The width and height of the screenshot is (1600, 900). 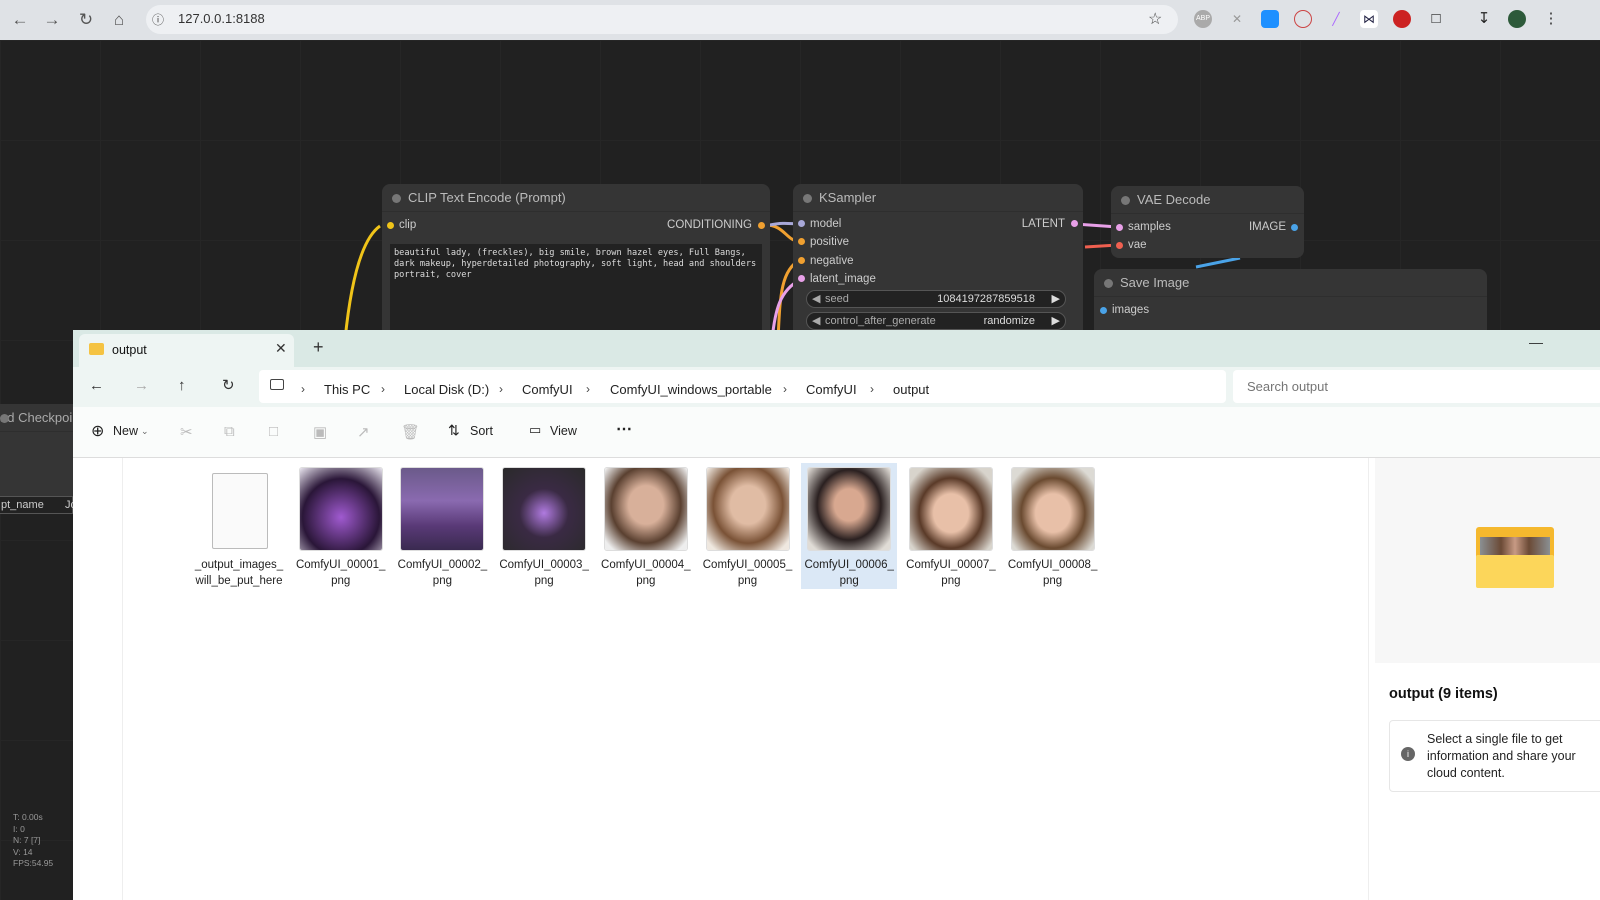 What do you see at coordinates (446, 389) in the screenshot?
I see `breadcrumb-item: Local Disk (D:)` at bounding box center [446, 389].